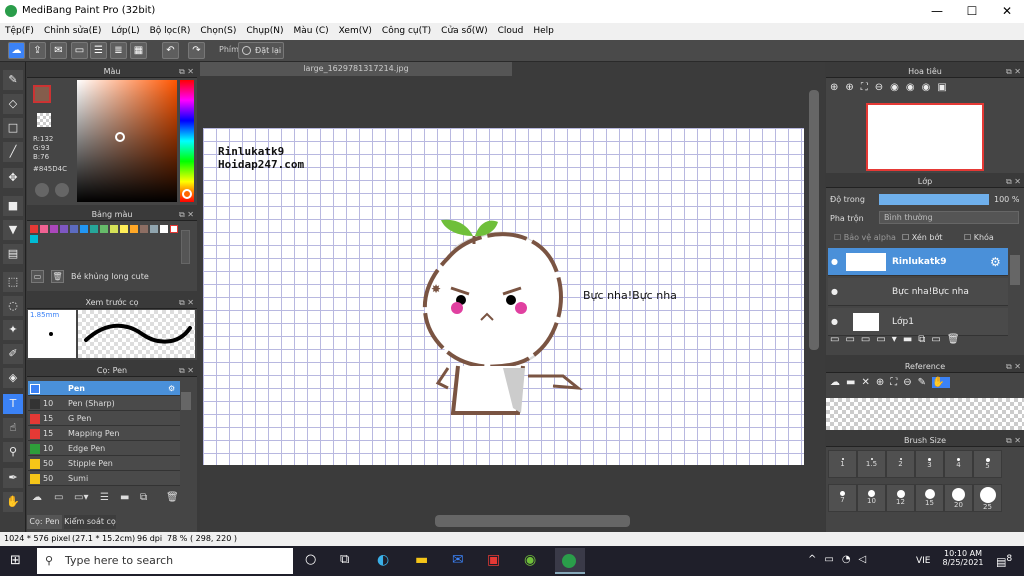 This screenshot has width=1024, height=576. I want to click on menu-window: Cửa sổ(W), so click(464, 31).